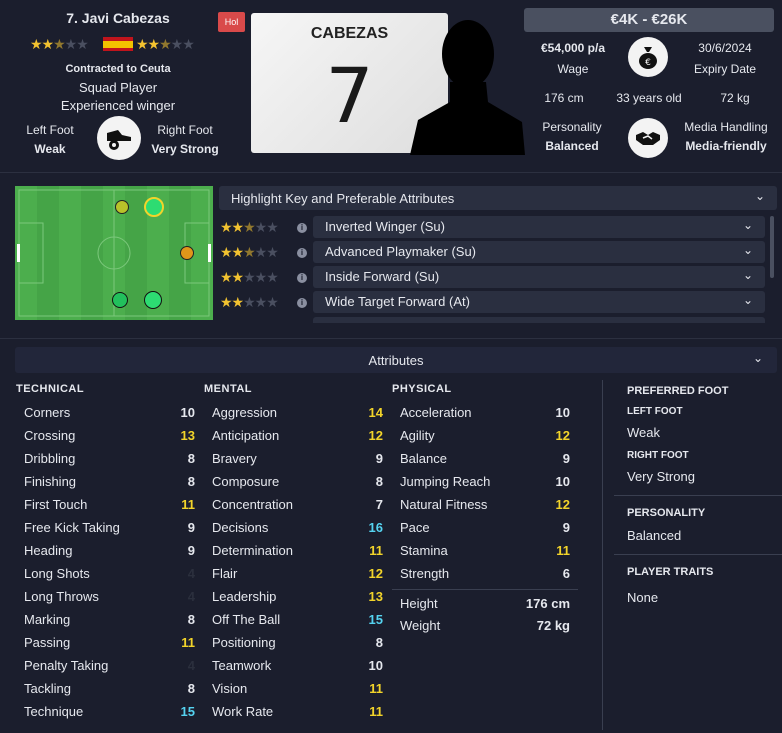  I want to click on attribute-row: Heading 9, so click(114, 554).